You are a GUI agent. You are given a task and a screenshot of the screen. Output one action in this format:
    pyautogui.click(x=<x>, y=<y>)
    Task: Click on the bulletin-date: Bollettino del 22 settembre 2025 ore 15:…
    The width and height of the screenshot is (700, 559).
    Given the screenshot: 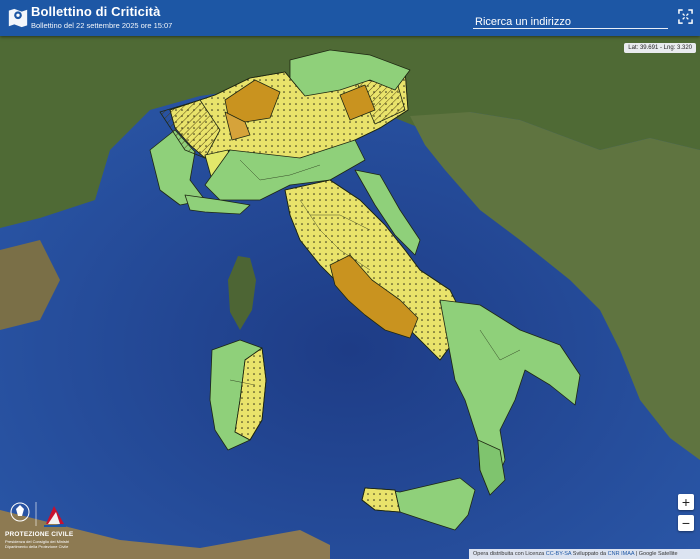 What is the action you would take?
    pyautogui.click(x=102, y=25)
    